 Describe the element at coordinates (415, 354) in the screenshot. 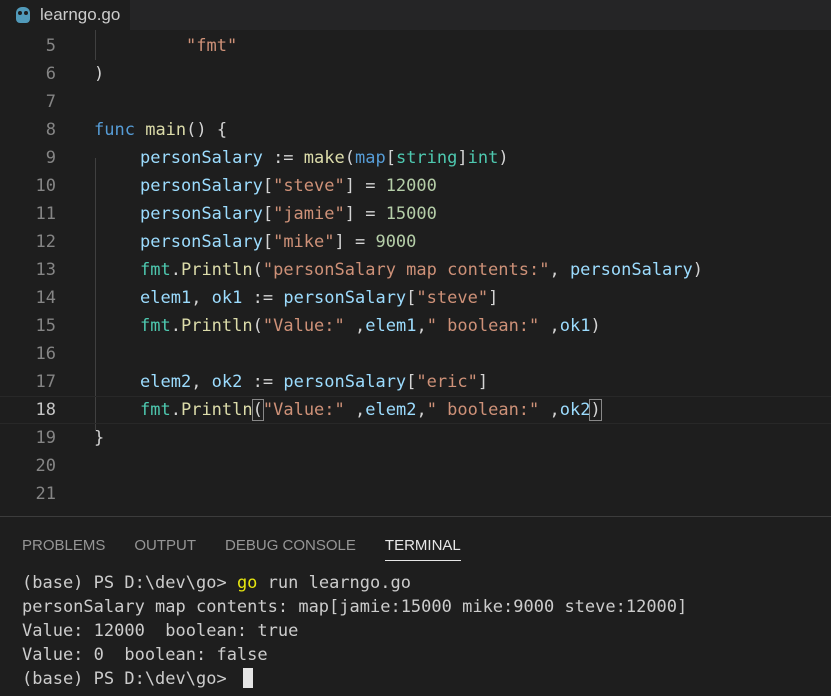

I see `code-line: 16` at that location.